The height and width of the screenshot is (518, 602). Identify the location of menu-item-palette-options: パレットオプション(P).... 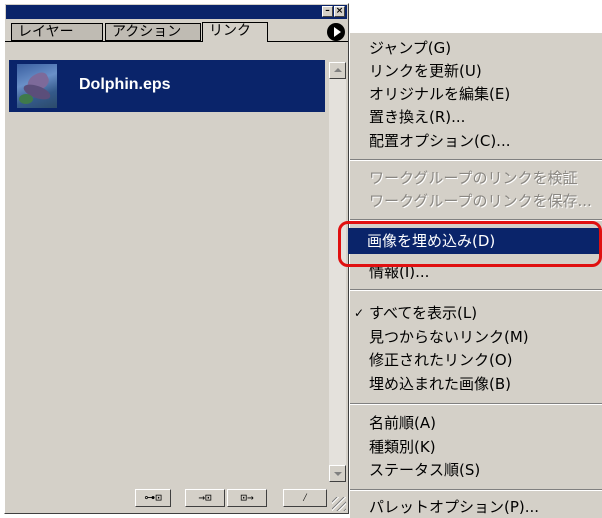
(476, 507).